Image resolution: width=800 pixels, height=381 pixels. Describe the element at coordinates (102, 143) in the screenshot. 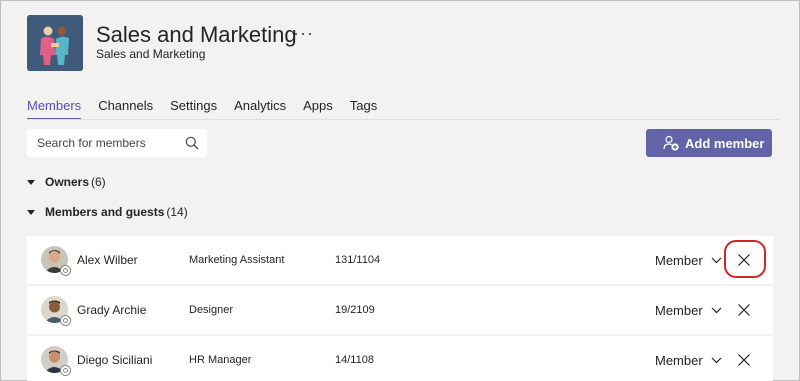

I see `search-input` at that location.